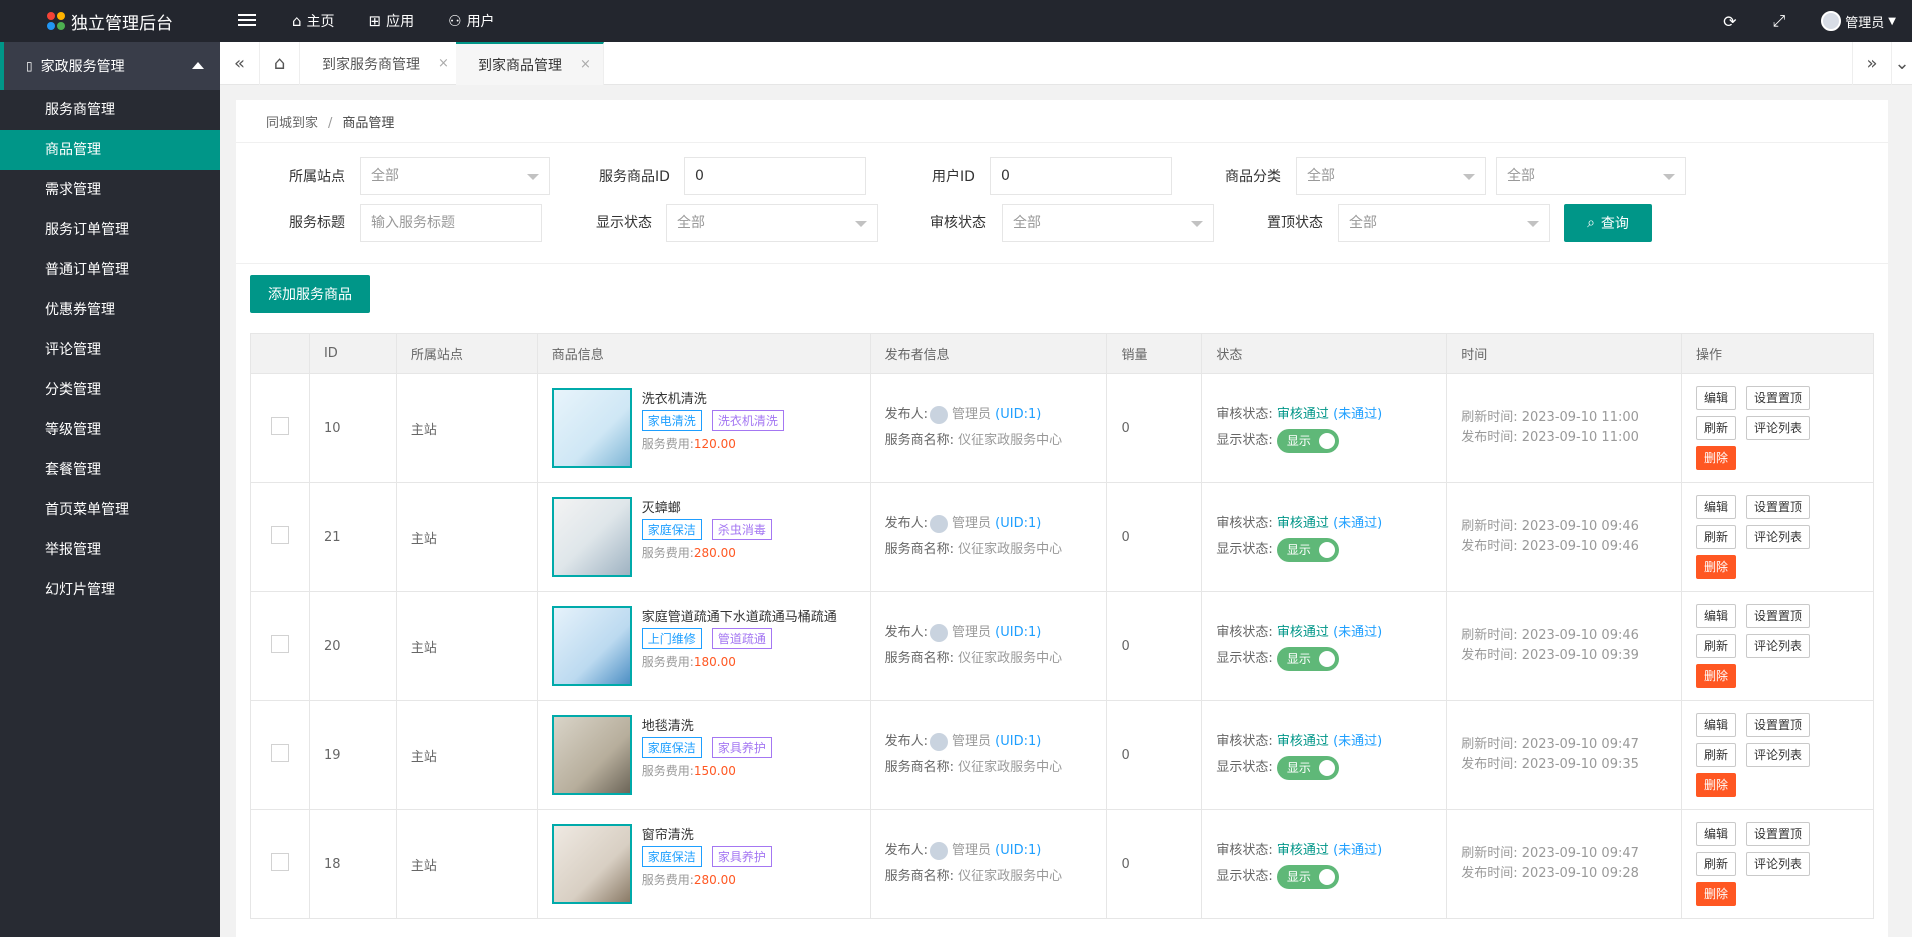 Image resolution: width=1912 pixels, height=937 pixels. What do you see at coordinates (392, 21) in the screenshot?
I see `nav-apps: ⊞ 应用` at bounding box center [392, 21].